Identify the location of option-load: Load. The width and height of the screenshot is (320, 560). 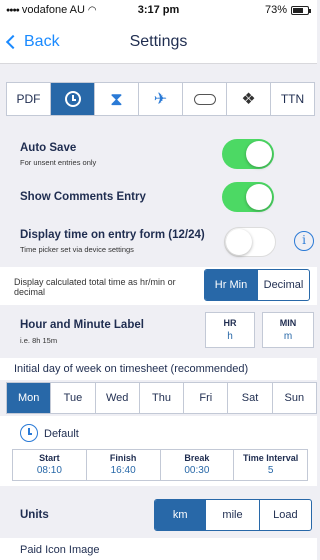
(285, 515).